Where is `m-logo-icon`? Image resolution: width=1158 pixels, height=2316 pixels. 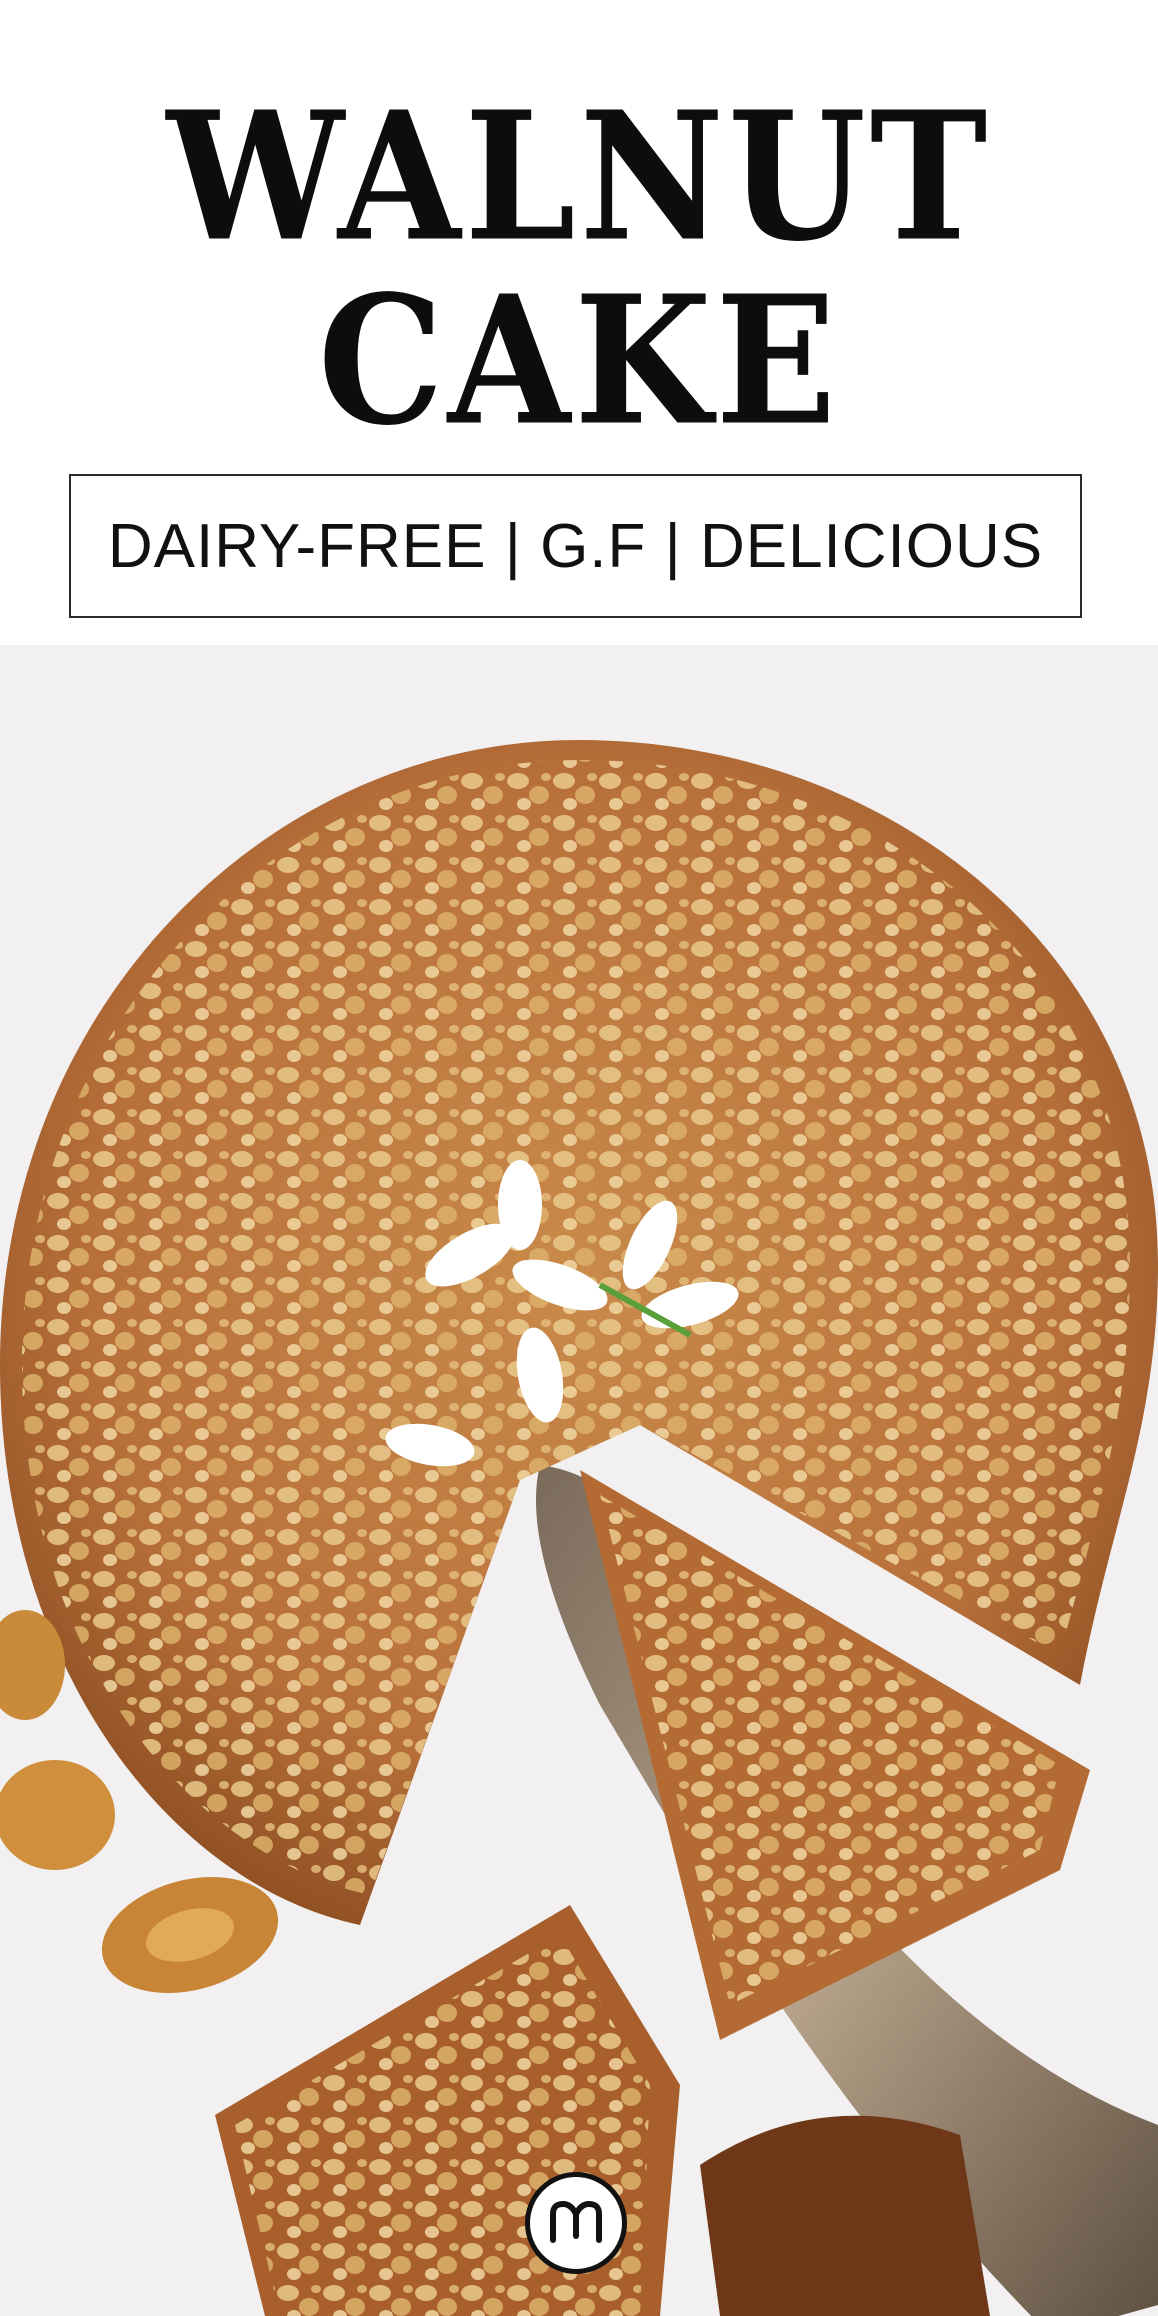 m-logo-icon is located at coordinates (576, 2223).